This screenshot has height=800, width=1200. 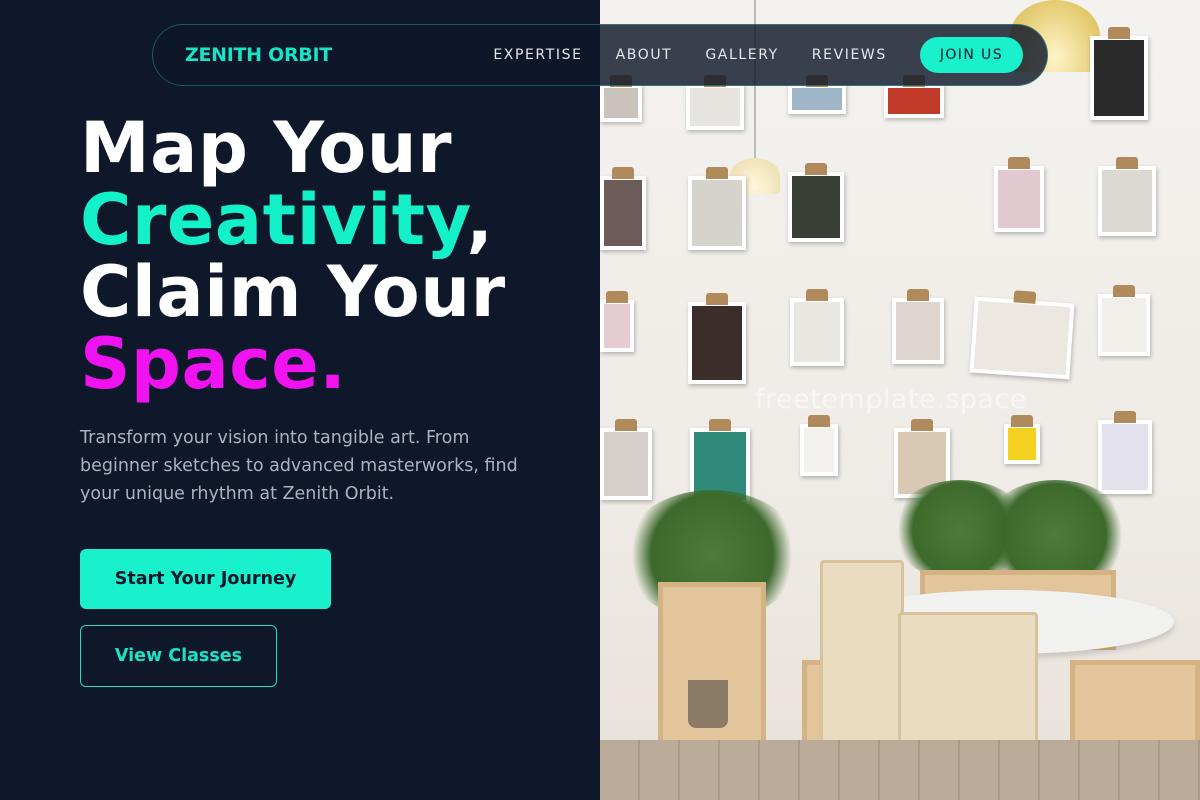 I want to click on join-us-button: JOIN US, so click(x=971, y=55).